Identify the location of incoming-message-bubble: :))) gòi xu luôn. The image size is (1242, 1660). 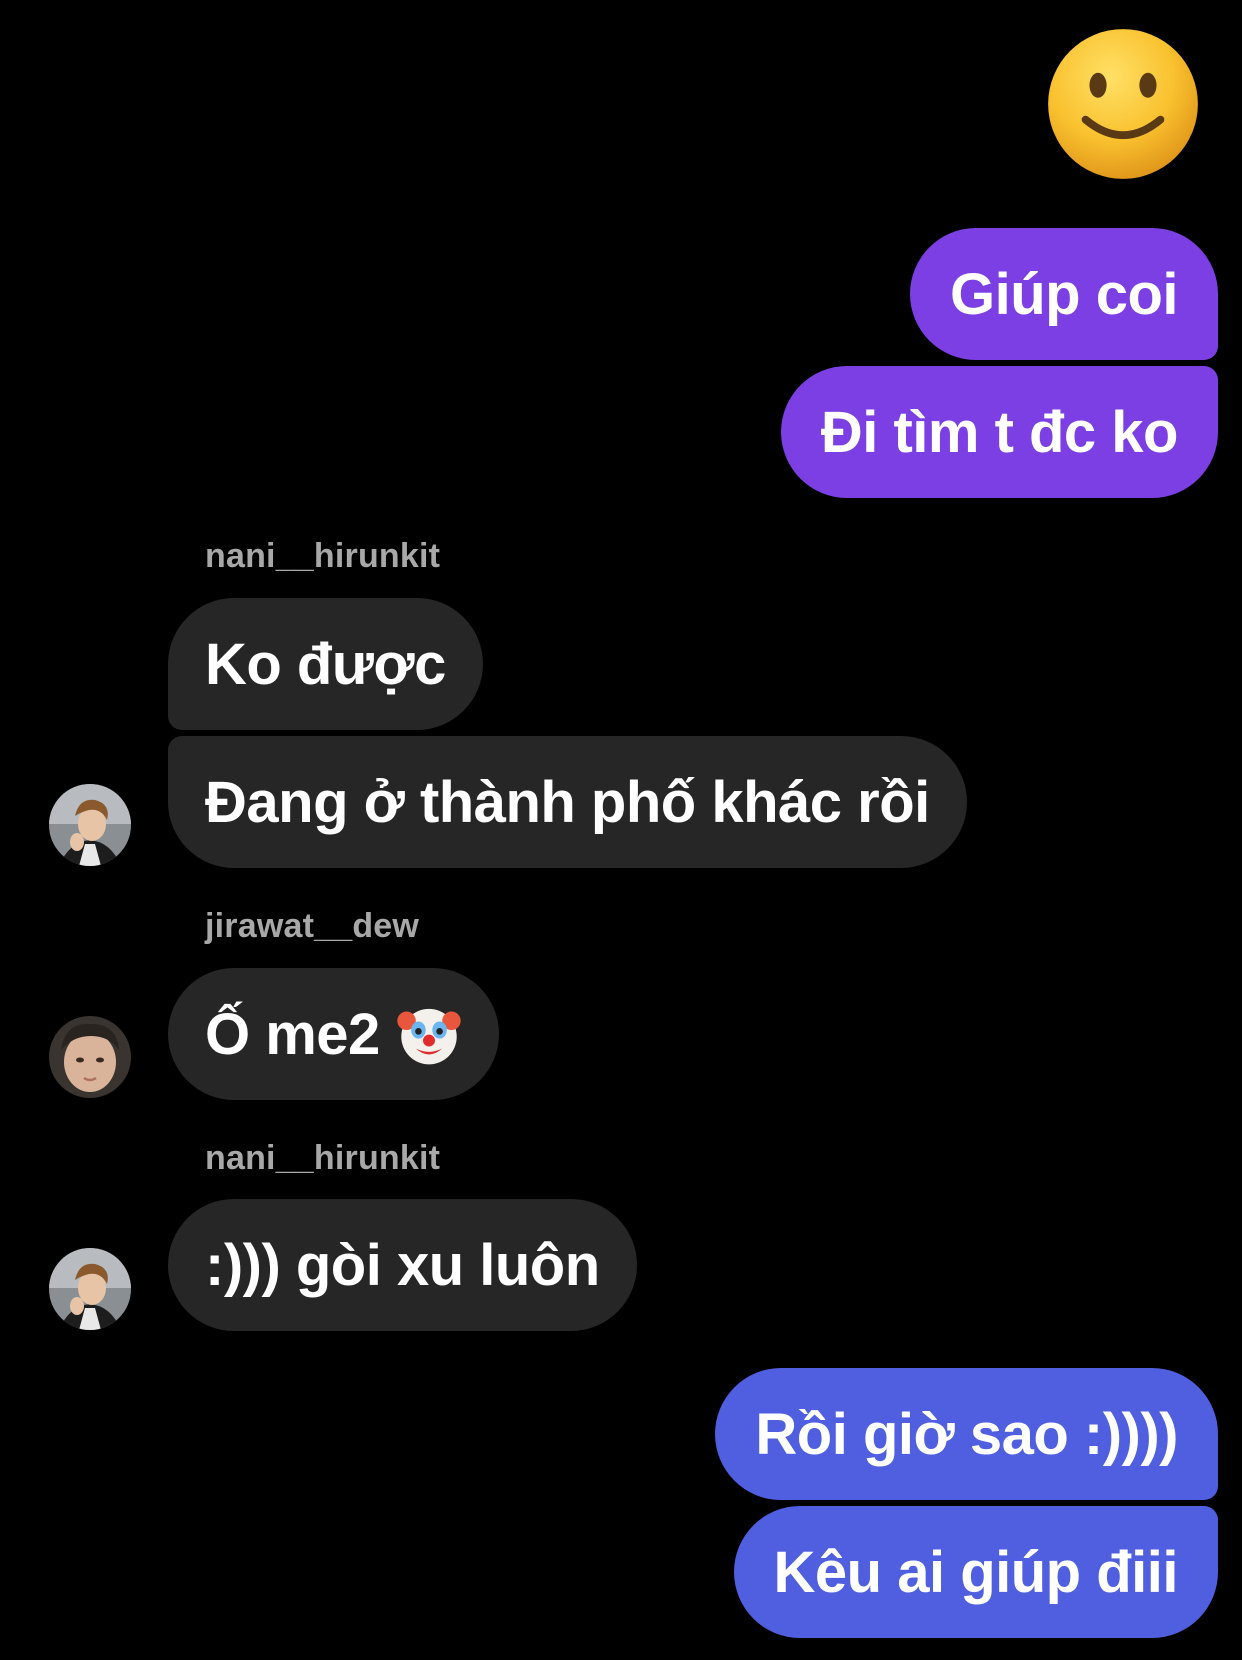
(402, 1265).